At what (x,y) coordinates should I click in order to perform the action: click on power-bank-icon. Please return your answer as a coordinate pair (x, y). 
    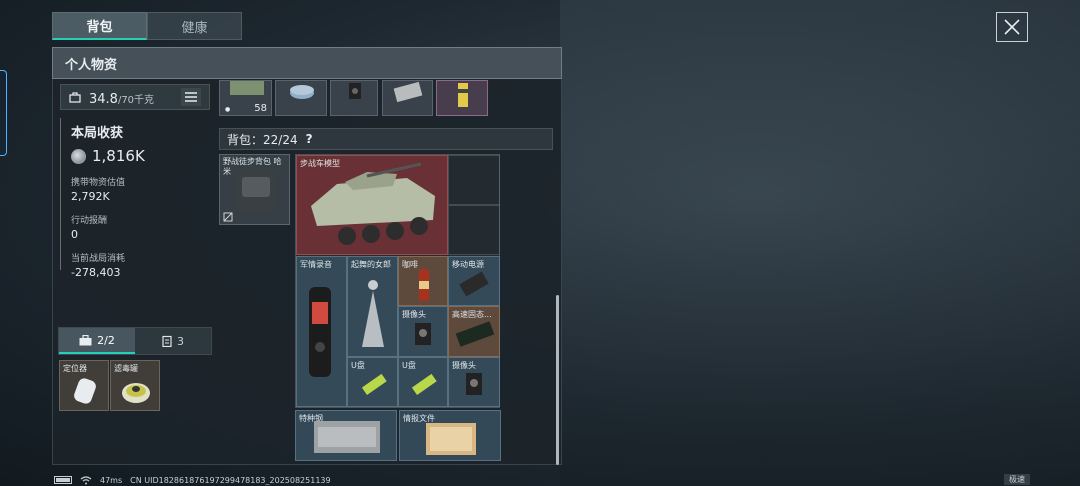
    Looking at the image, I should click on (474, 284).